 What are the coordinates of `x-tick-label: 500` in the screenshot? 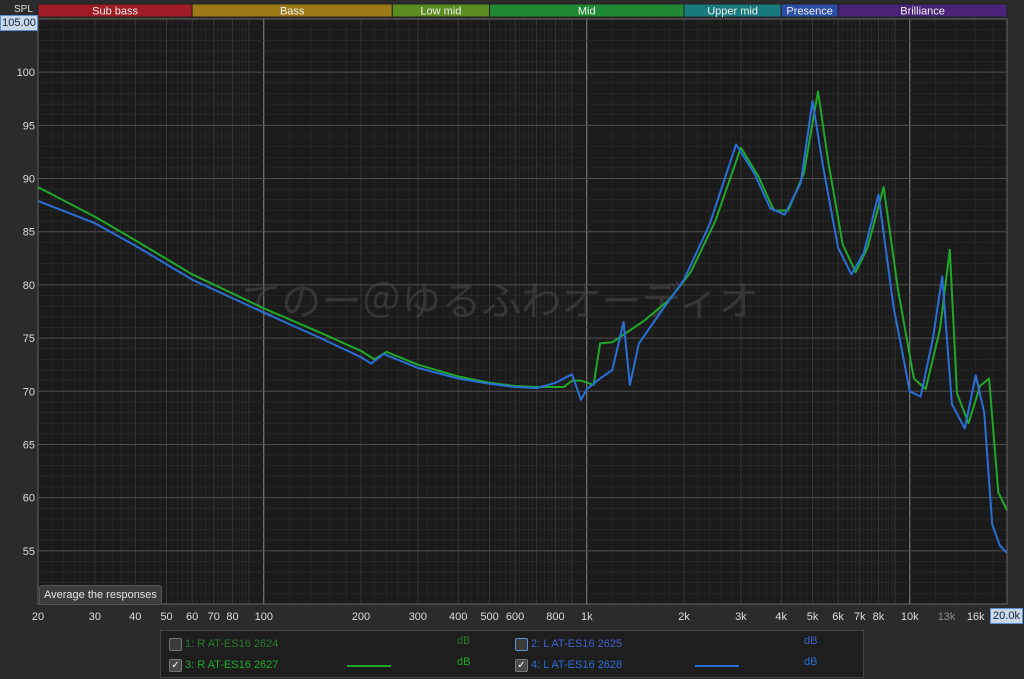 It's located at (489, 617).